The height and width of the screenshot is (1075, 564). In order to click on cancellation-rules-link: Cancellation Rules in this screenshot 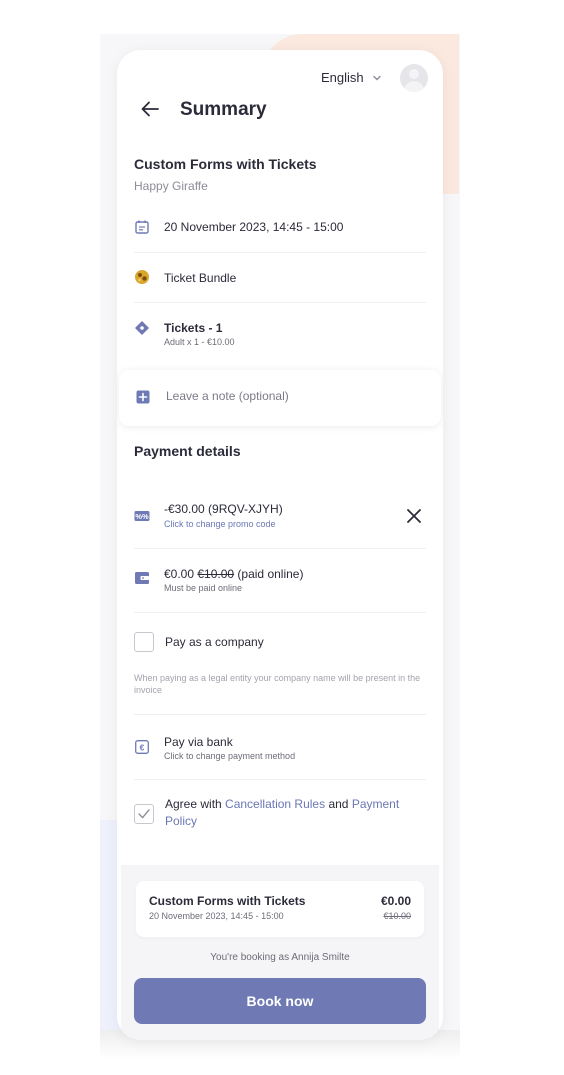, I will do `click(275, 804)`.